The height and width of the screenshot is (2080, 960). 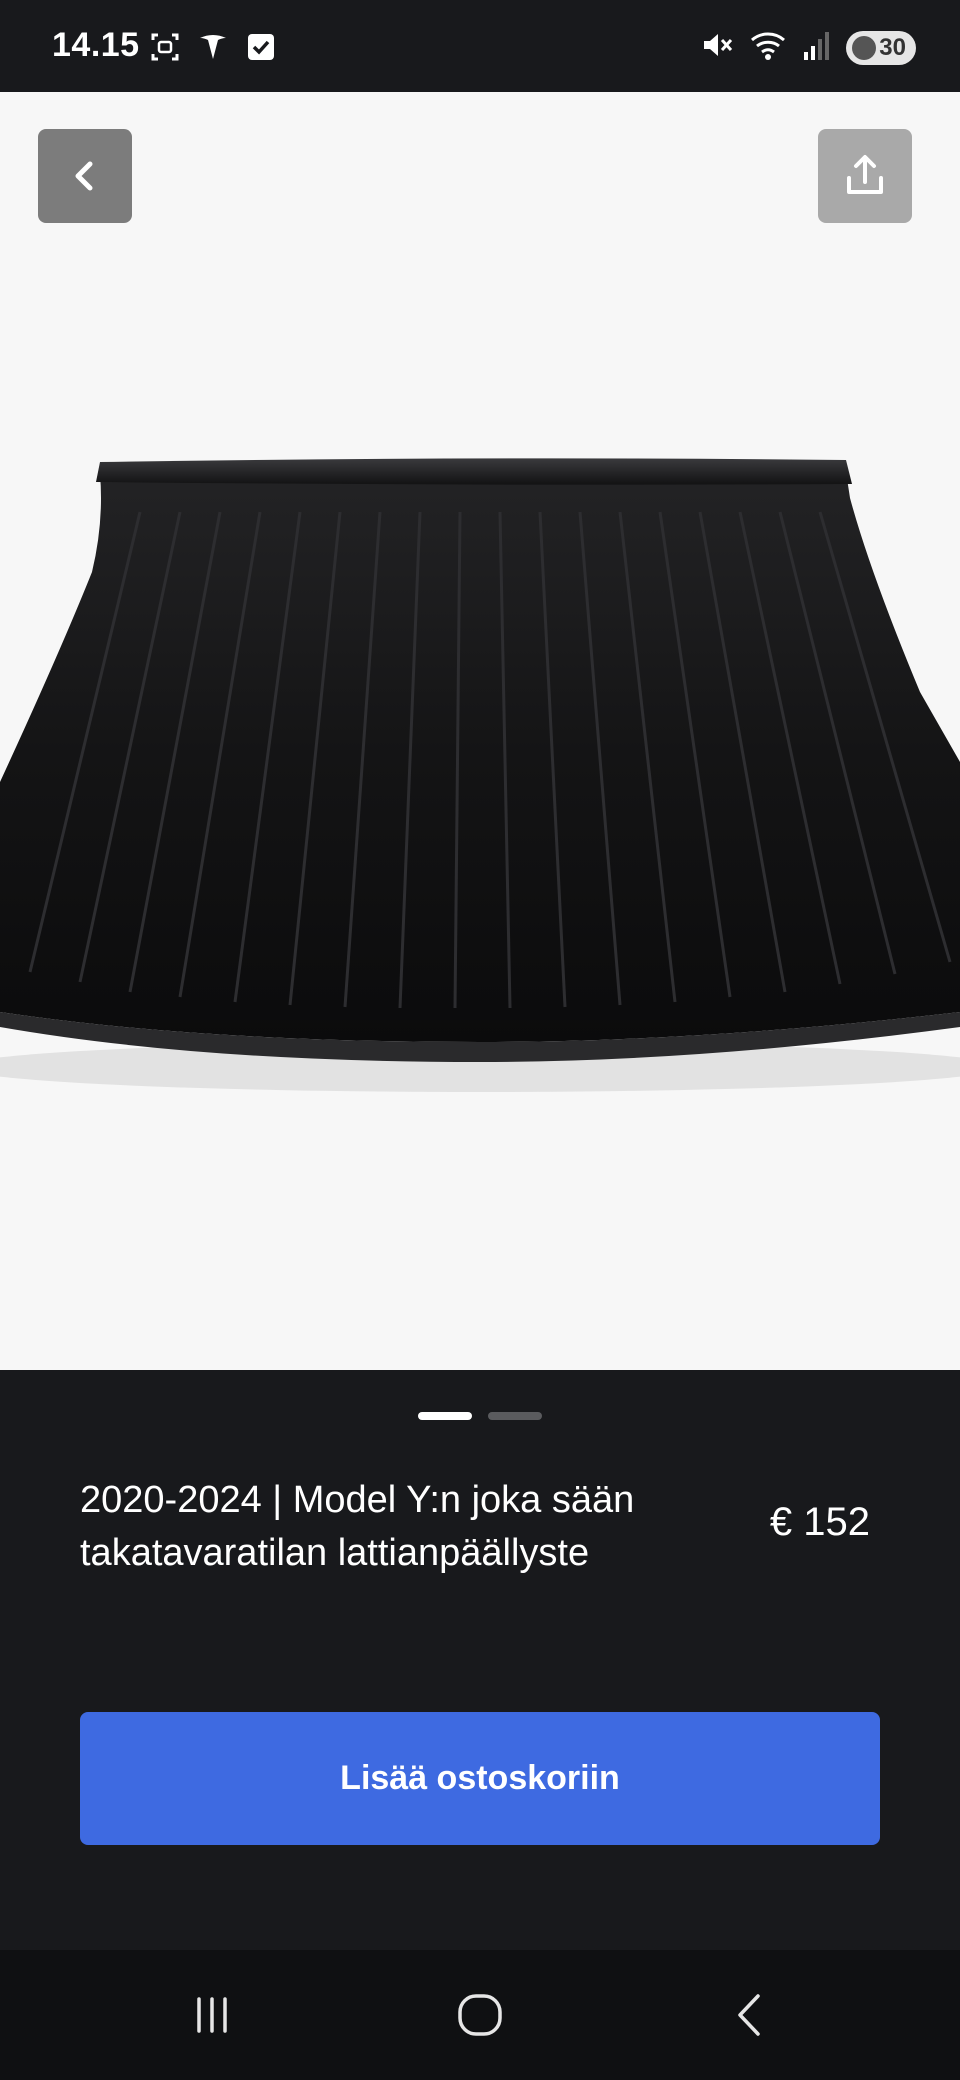 What do you see at coordinates (892, 47) in the screenshot?
I see `battery-level: 30` at bounding box center [892, 47].